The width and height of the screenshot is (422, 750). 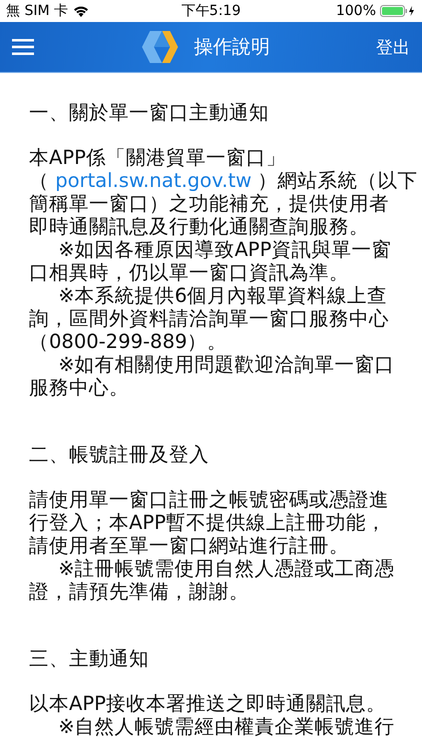 I want to click on section-heading: 一、關於單一窗口主動通知, so click(x=149, y=112).